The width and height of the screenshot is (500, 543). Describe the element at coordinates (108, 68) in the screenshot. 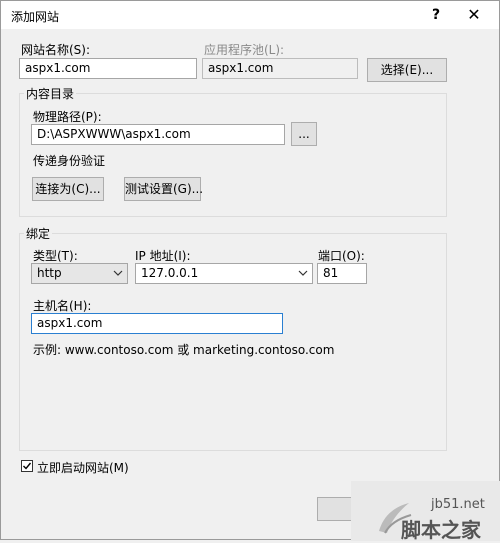

I see `site-name-input: aspx1.com` at that location.